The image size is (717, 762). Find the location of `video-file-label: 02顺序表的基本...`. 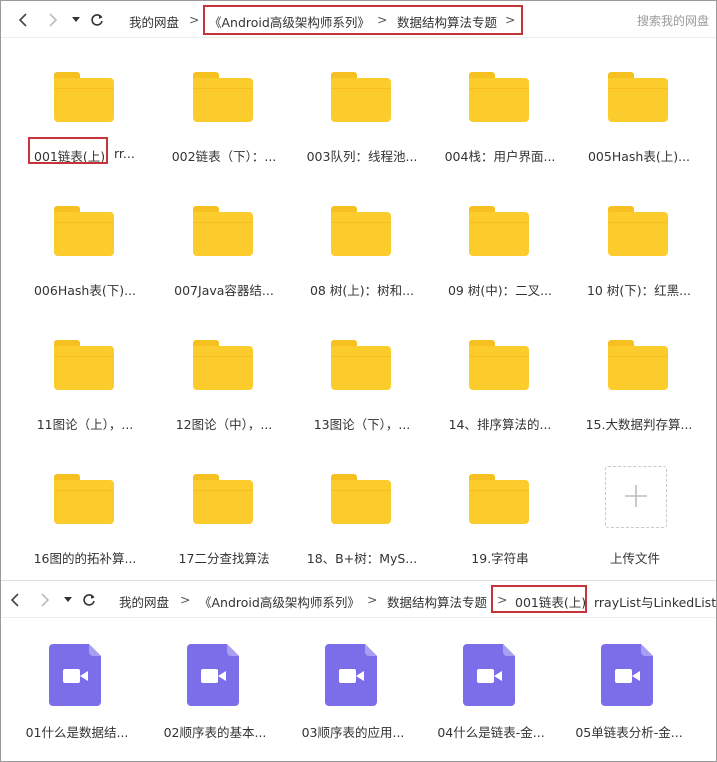

video-file-label: 02顺序表的基本... is located at coordinates (215, 732).